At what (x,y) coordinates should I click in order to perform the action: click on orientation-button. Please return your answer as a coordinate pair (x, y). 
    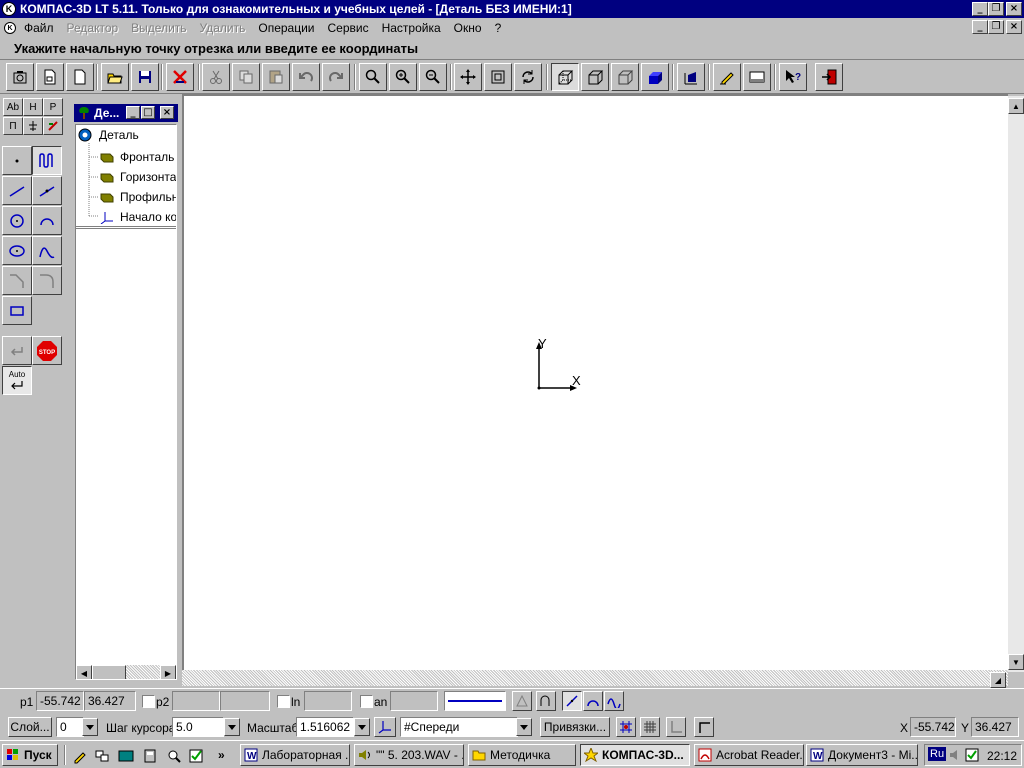
    Looking at the image, I should click on (385, 727).